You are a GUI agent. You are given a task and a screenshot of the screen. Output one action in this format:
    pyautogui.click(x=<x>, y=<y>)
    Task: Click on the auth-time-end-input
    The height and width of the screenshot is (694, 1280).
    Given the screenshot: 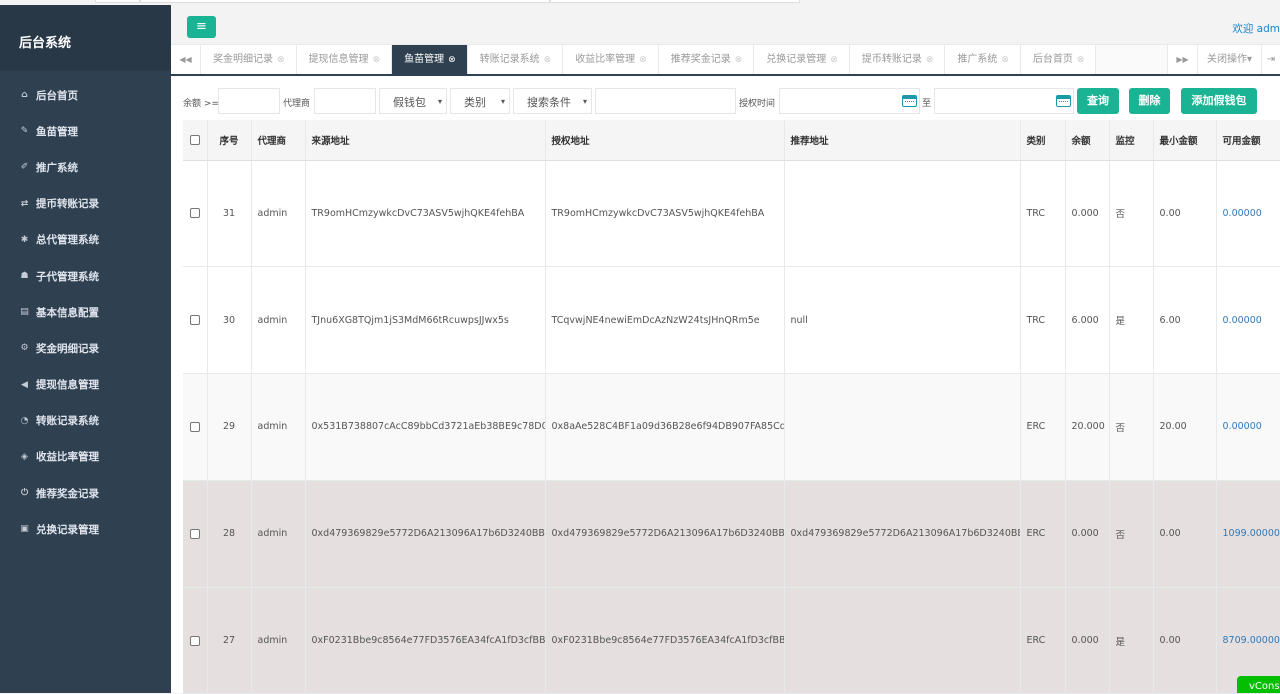 What is the action you would take?
    pyautogui.click(x=1004, y=101)
    